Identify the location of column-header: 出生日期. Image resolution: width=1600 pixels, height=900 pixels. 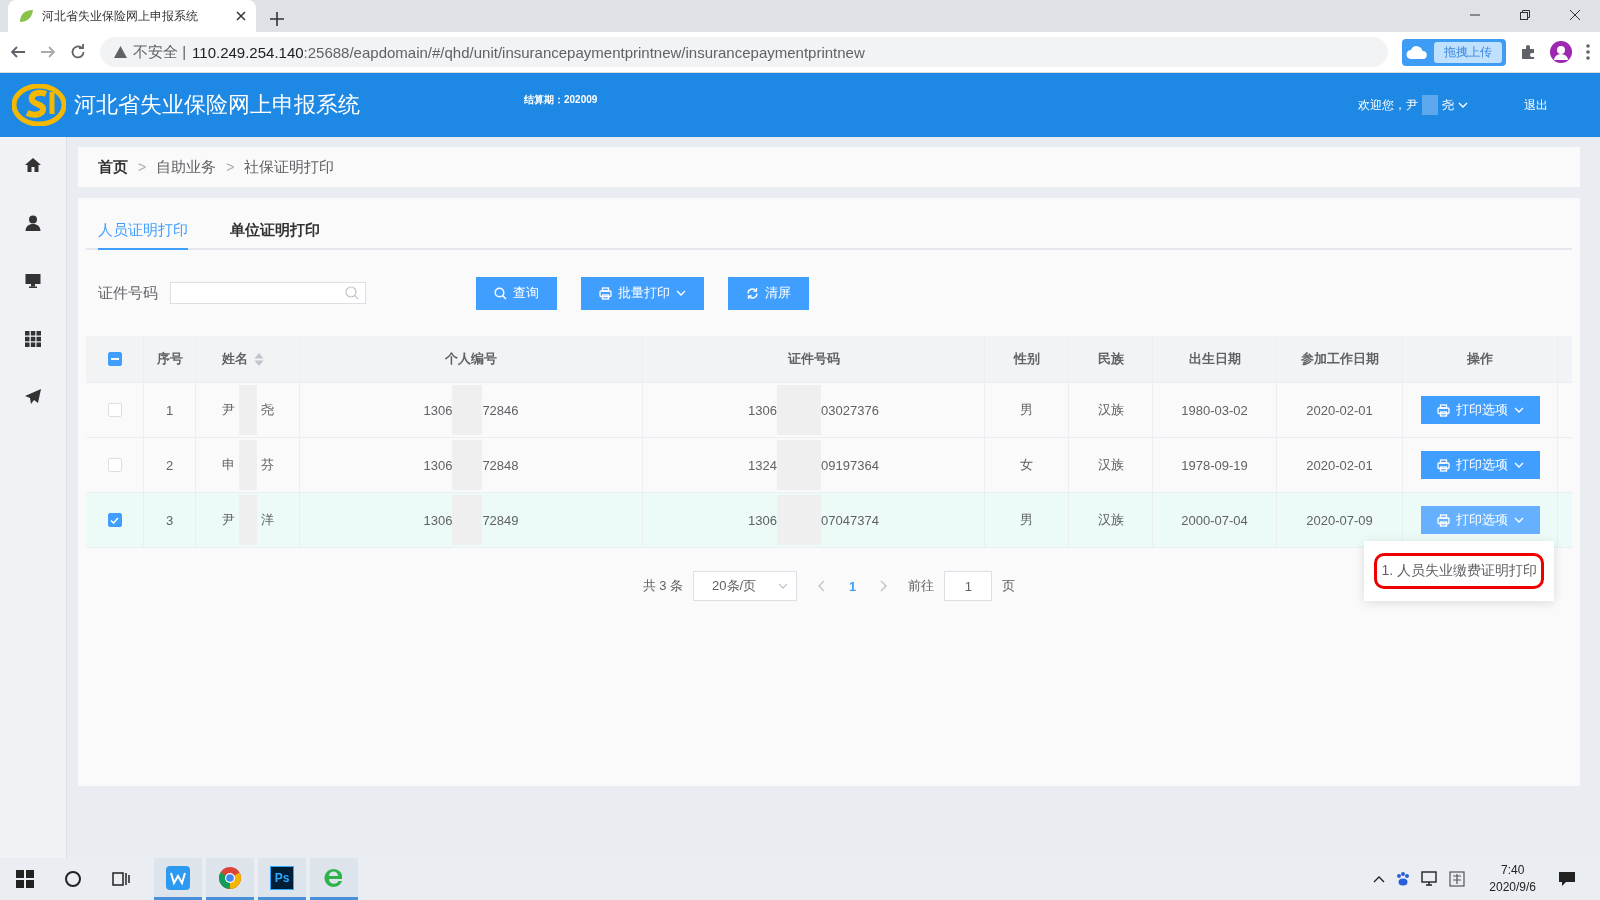
(1214, 359).